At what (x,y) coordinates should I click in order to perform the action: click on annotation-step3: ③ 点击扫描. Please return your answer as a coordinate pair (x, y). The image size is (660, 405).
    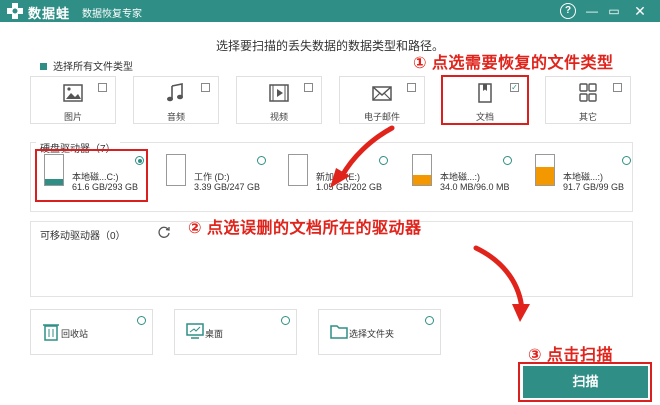
    Looking at the image, I should click on (570, 355).